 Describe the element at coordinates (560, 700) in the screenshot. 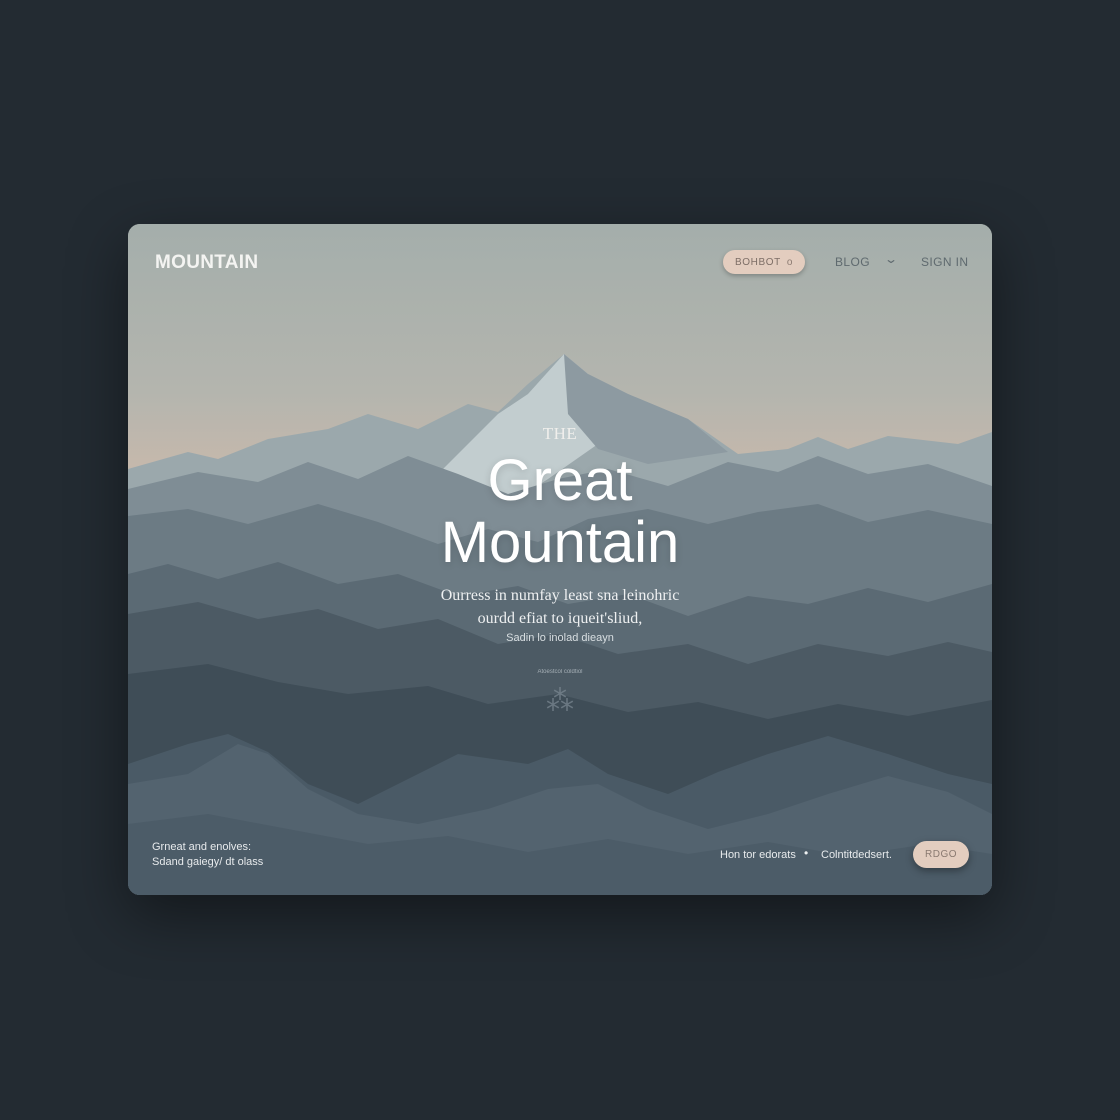

I see `decorative-star-icon: ⁂` at that location.